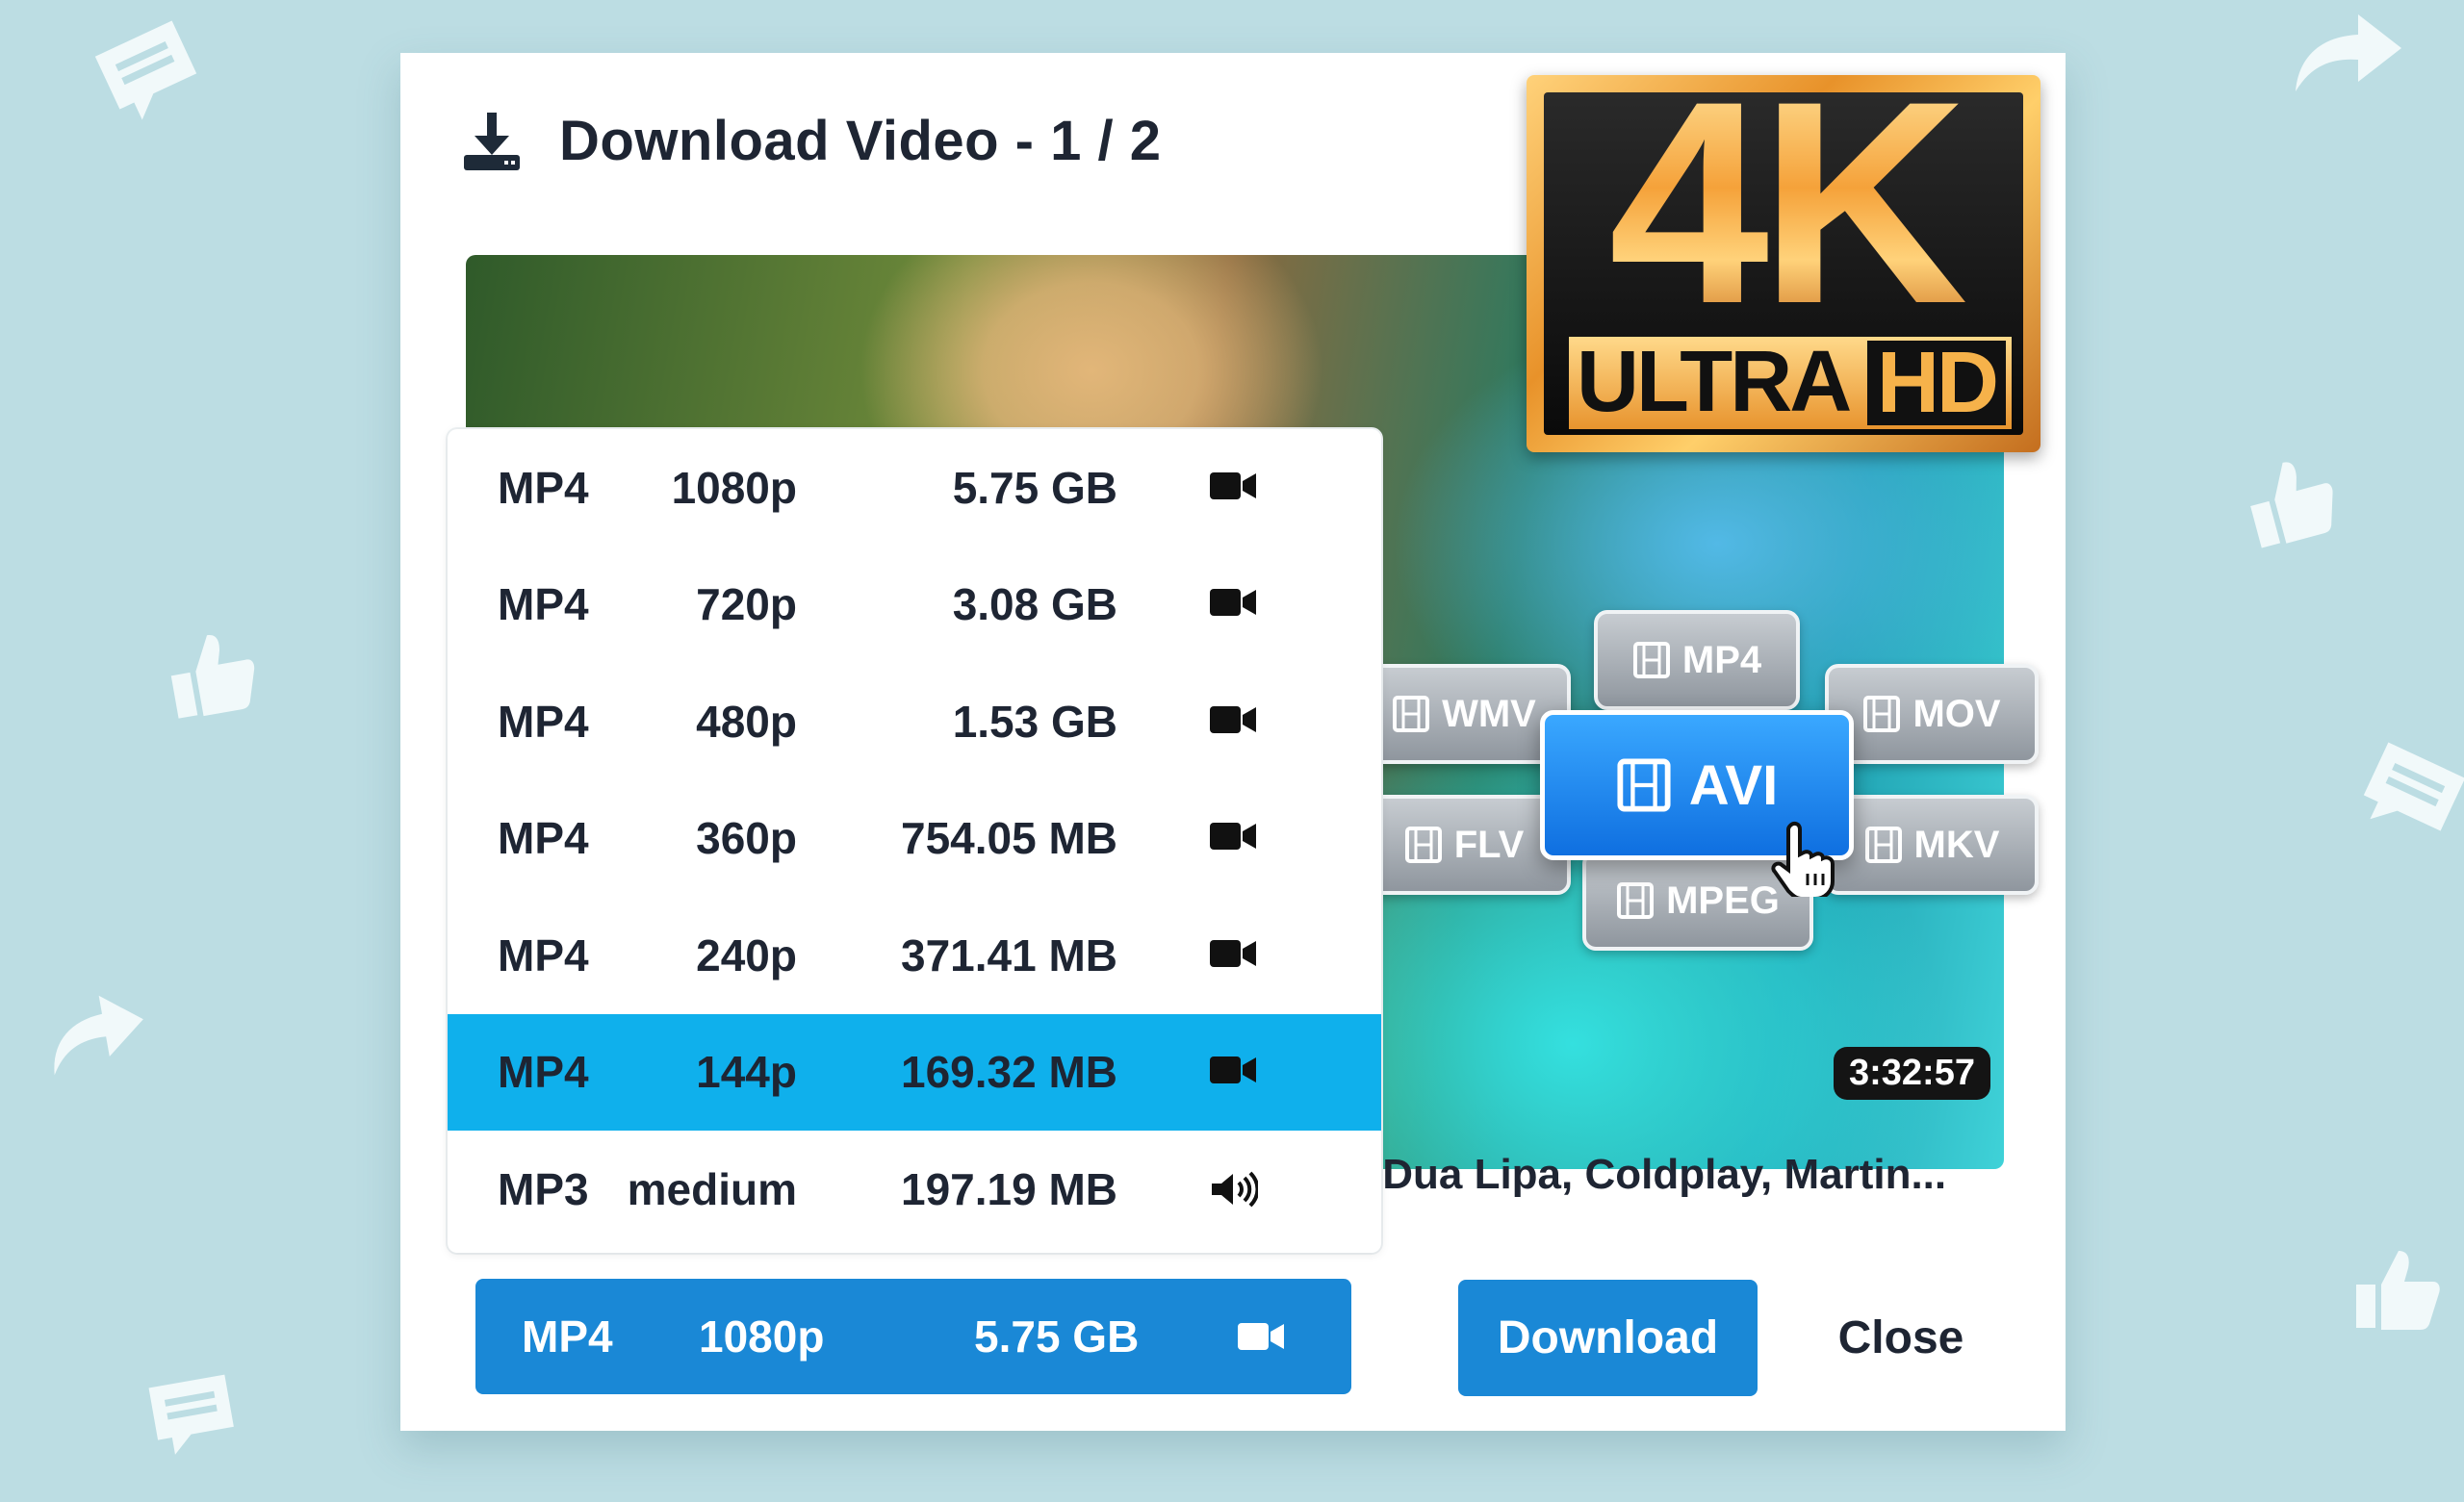 This screenshot has height=1502, width=2464. What do you see at coordinates (492, 142) in the screenshot?
I see `download-icon` at bounding box center [492, 142].